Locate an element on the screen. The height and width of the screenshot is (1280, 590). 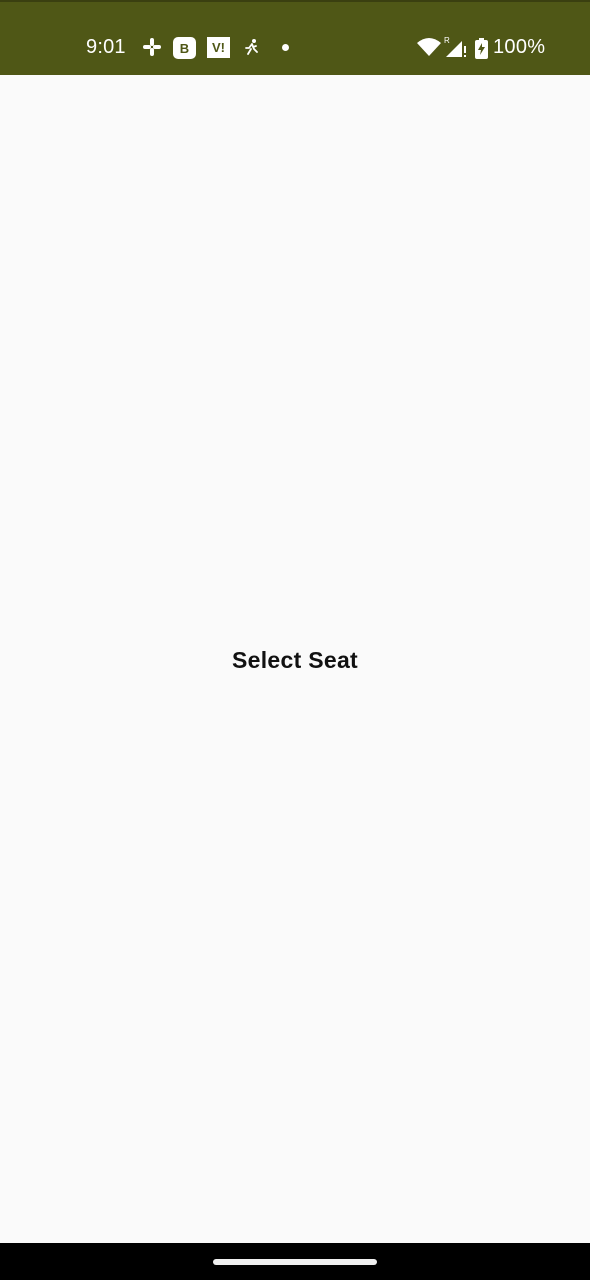
status-time: 9:01 is located at coordinates (106, 47).